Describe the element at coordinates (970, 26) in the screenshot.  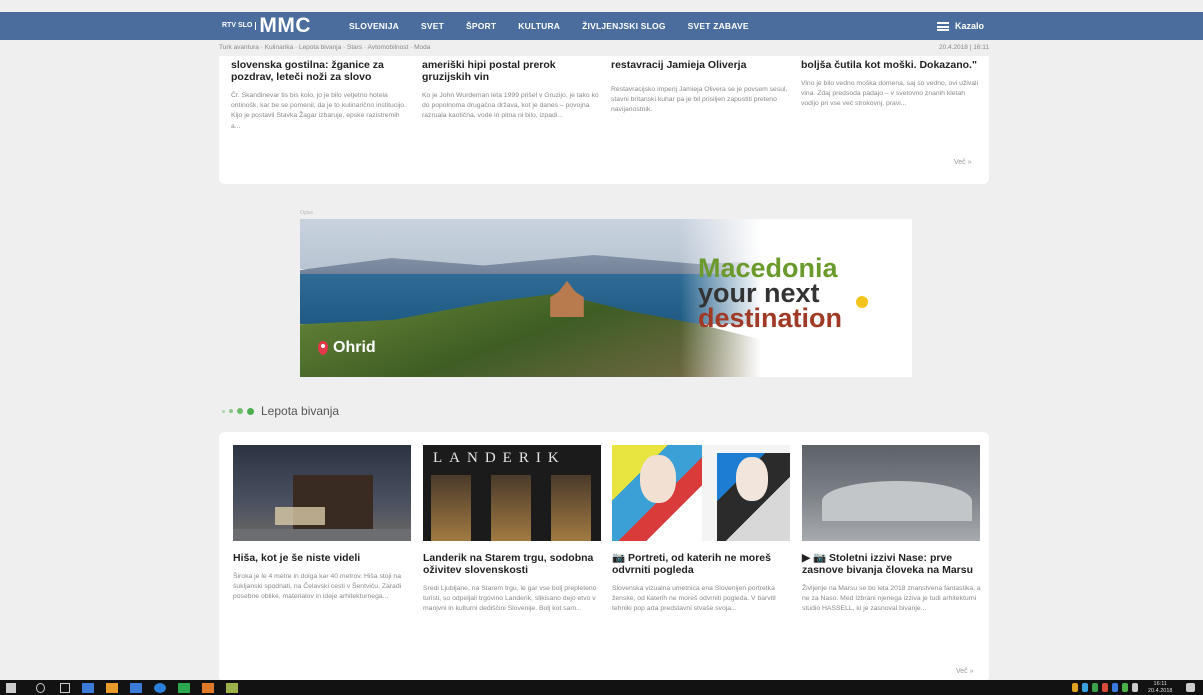
I see `menu-label: Kazalo` at that location.